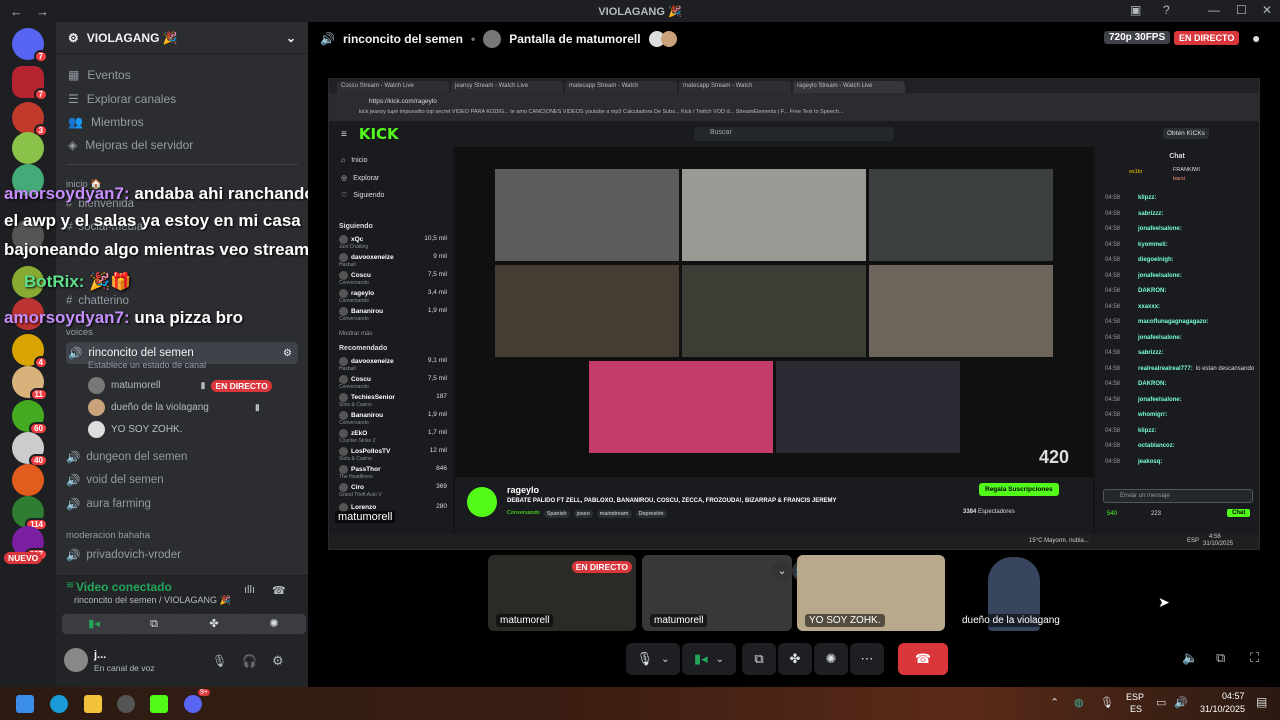  What do you see at coordinates (344, 134) in the screenshot?
I see `menu-icon: ≡` at bounding box center [344, 134].